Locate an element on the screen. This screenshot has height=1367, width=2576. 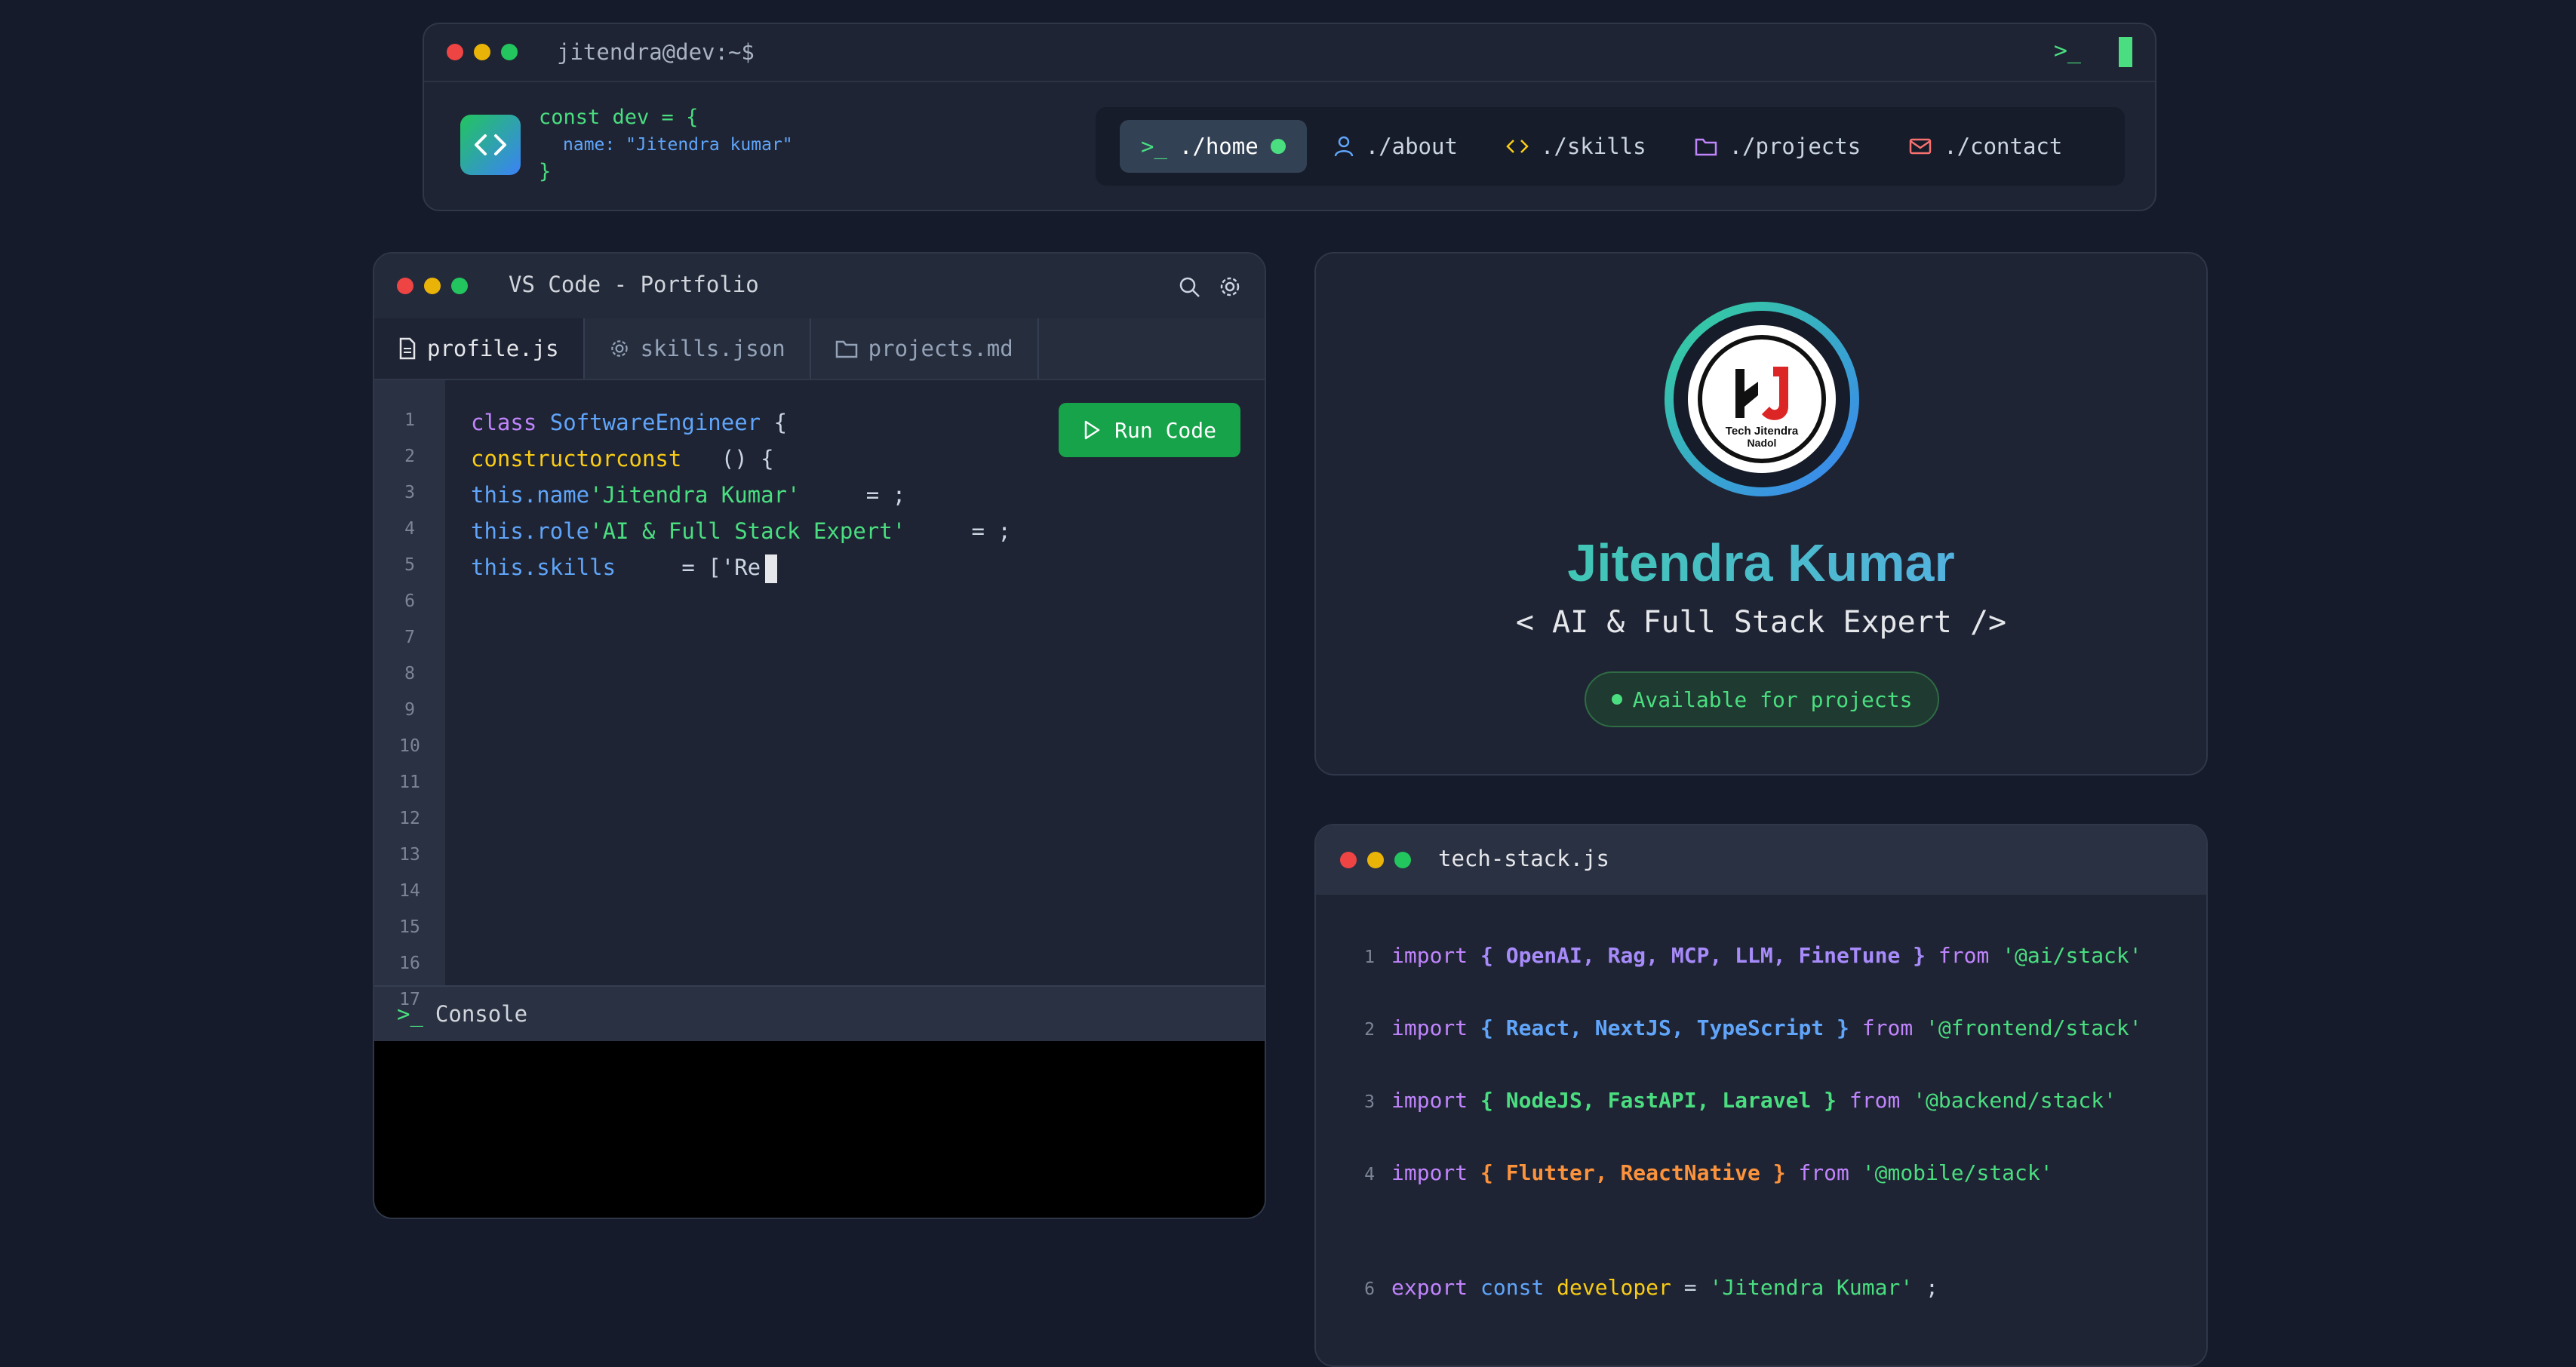
nav-skills: ./skills is located at coordinates (1576, 146).